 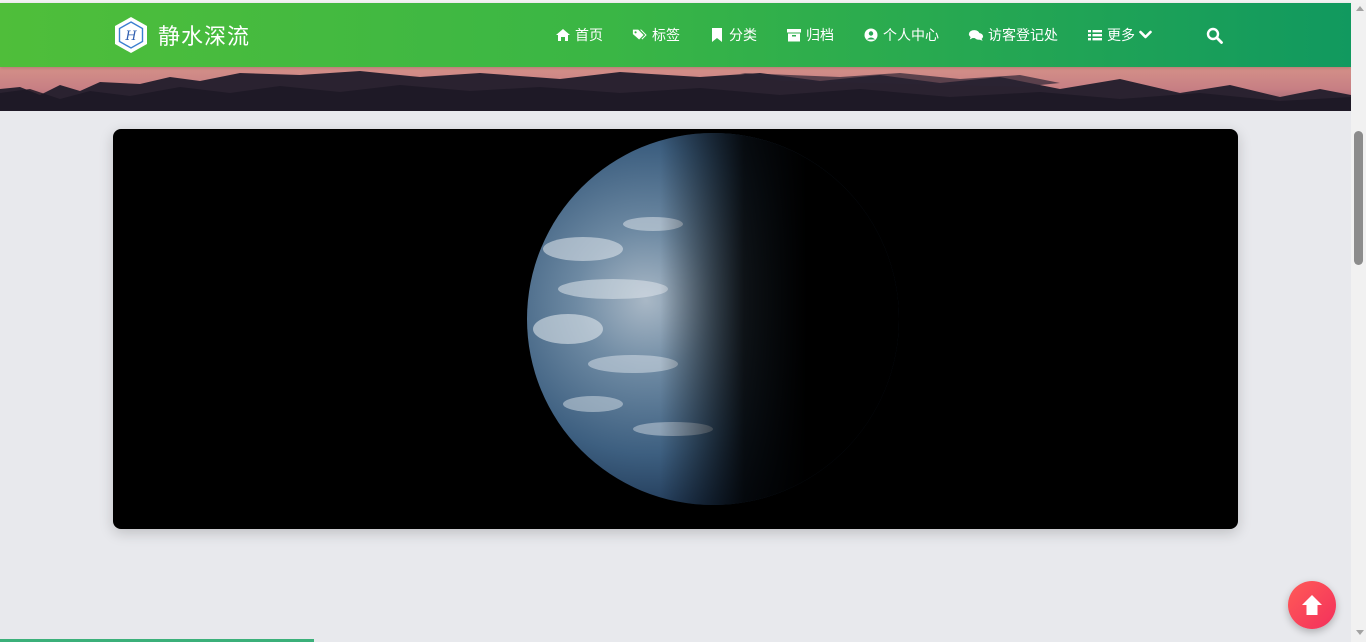 I want to click on nav-item-label: 更多, so click(x=1121, y=36).